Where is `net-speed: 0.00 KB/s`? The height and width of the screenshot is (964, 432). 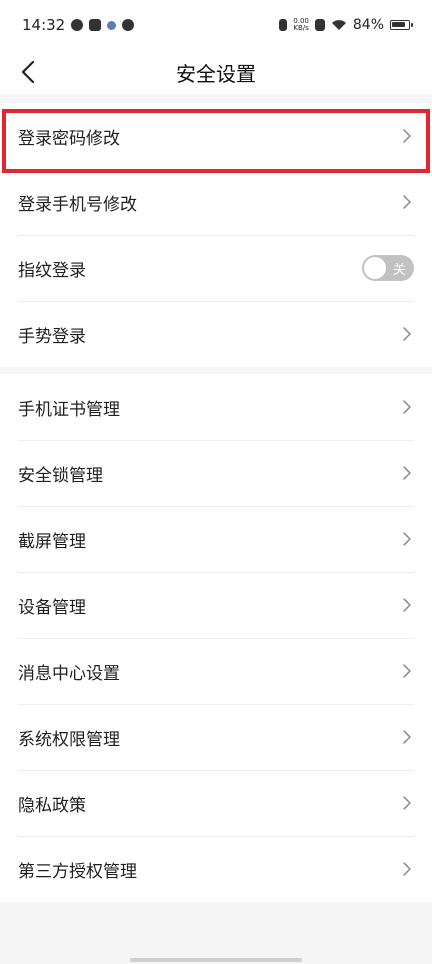
net-speed: 0.00 KB/s is located at coordinates (301, 25).